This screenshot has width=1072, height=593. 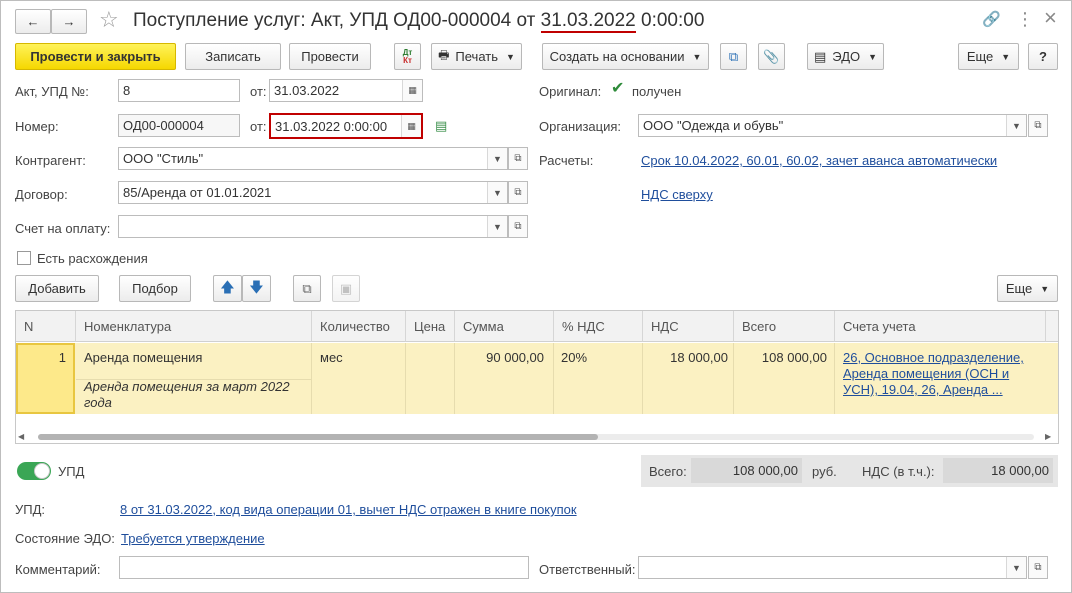 What do you see at coordinates (331, 126) in the screenshot?
I see `number-date-value: 31.03.2022 0:00:00` at bounding box center [331, 126].